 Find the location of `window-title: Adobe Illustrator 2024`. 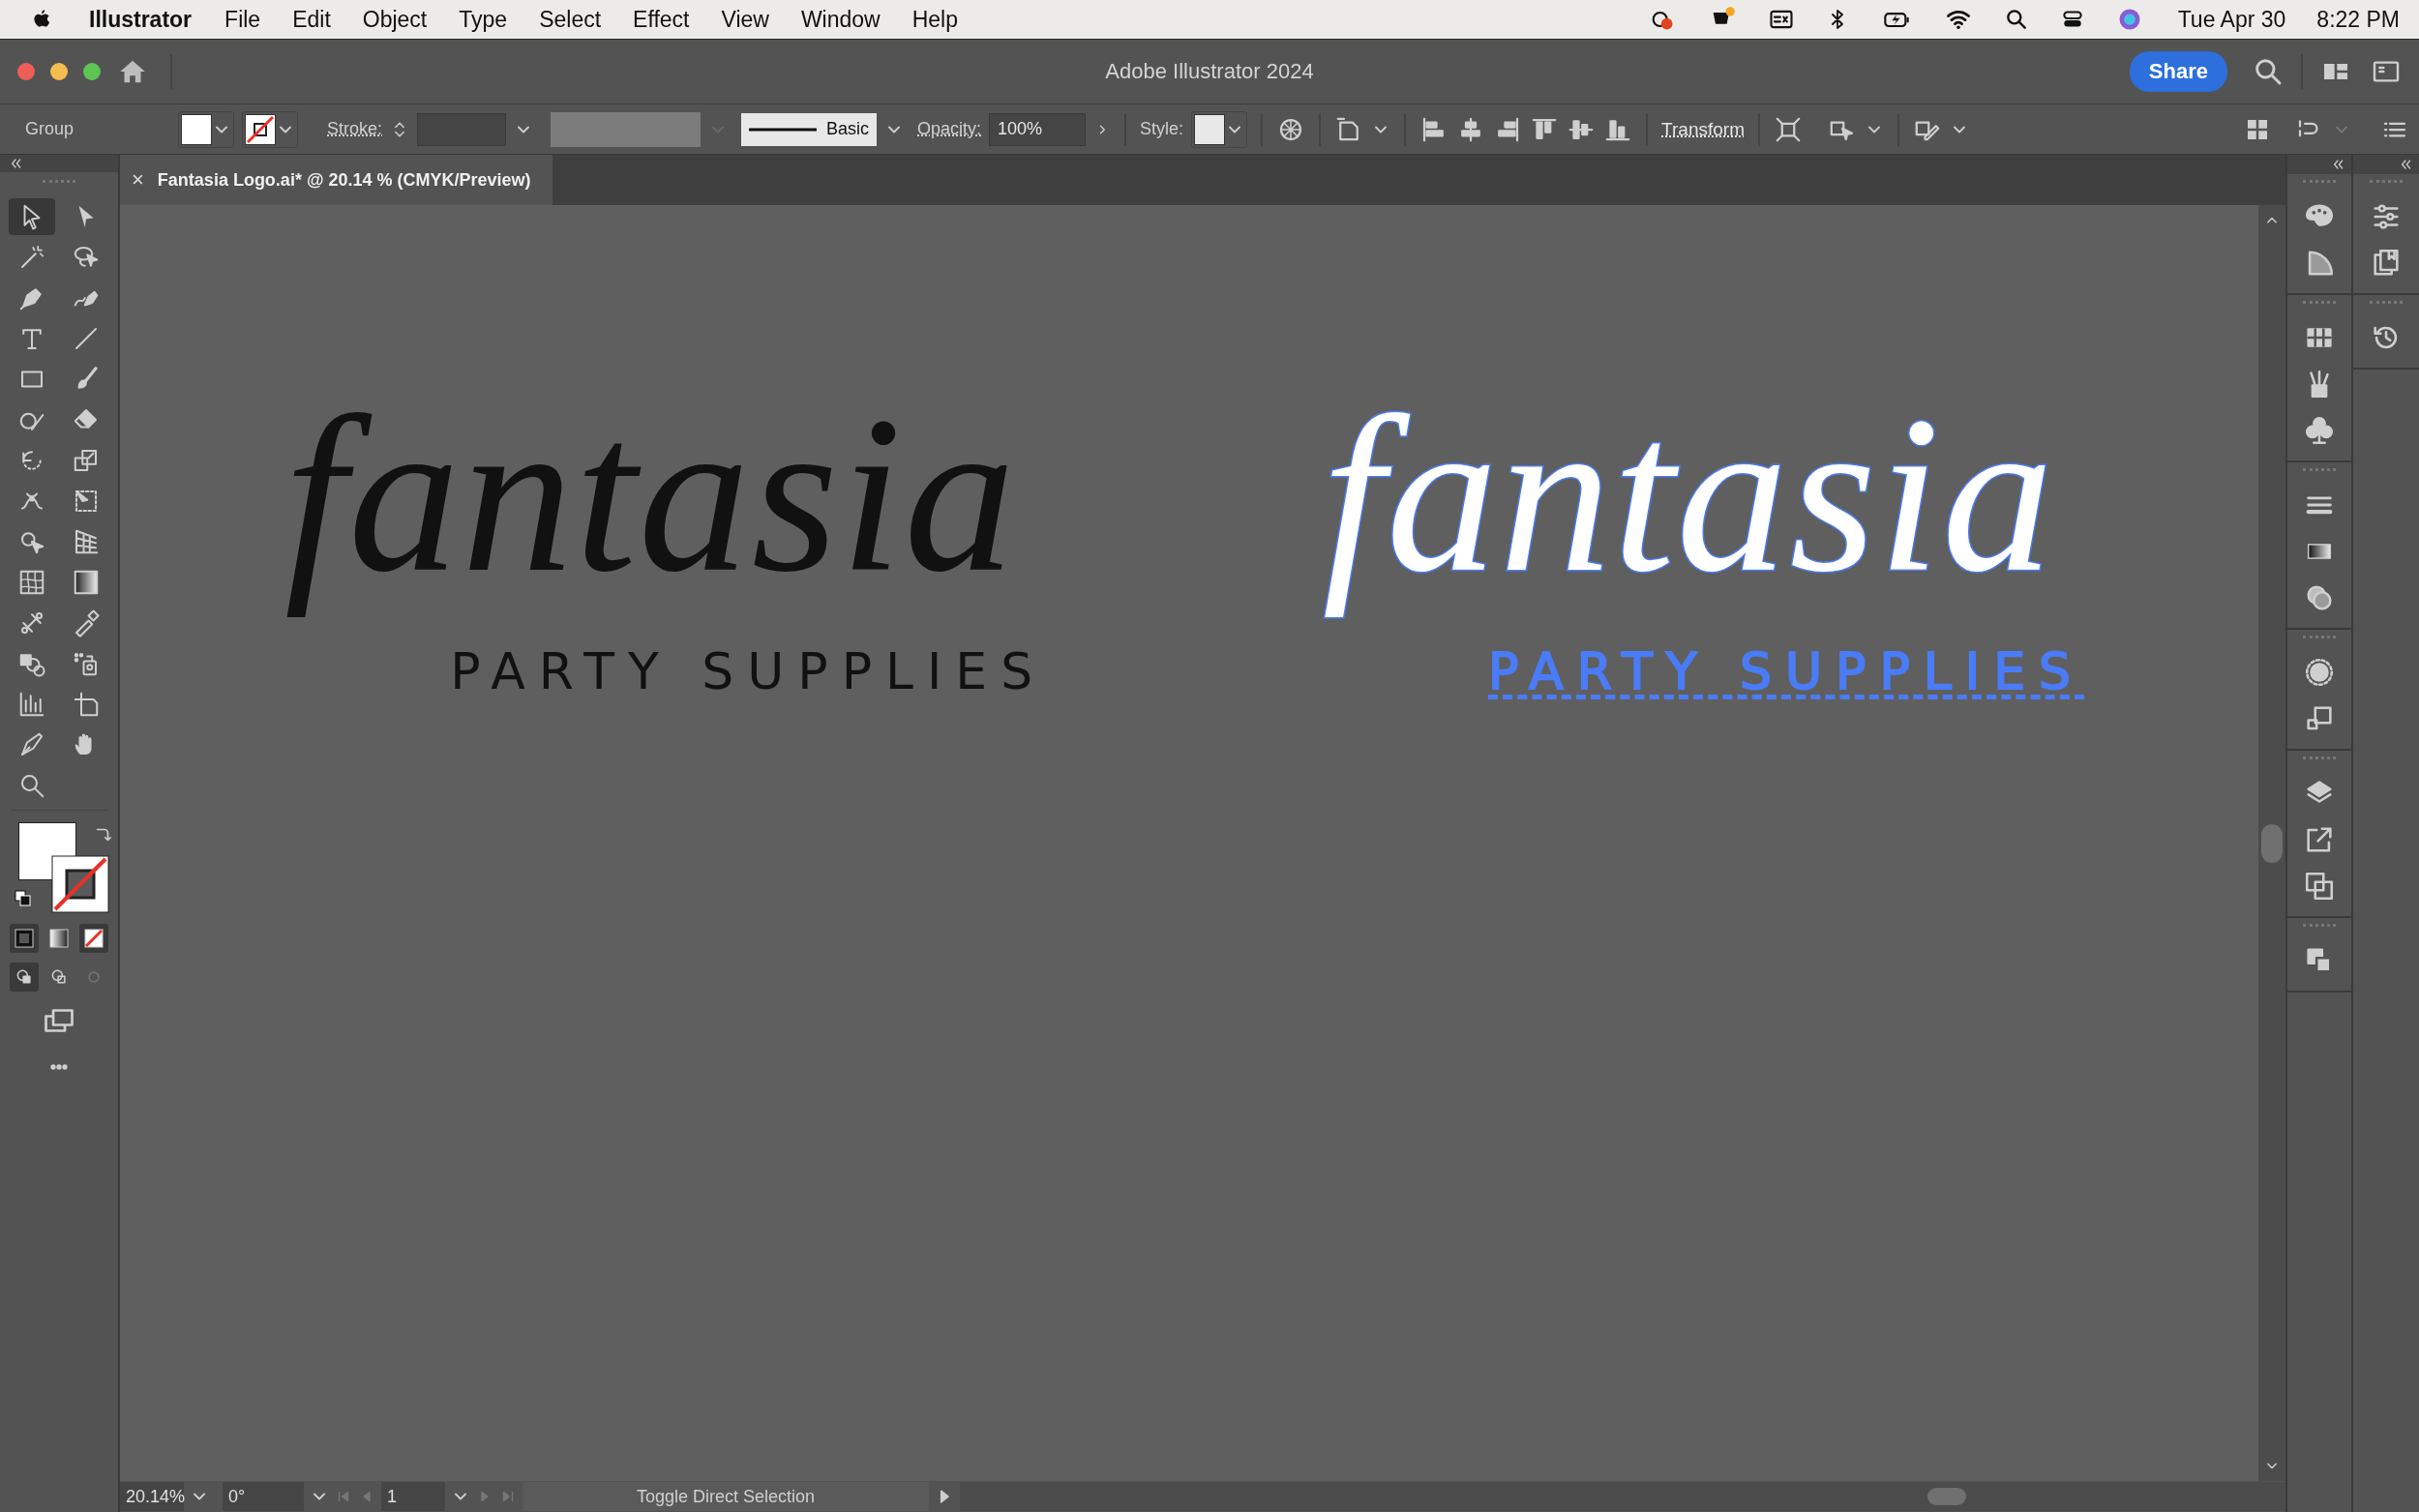

window-title: Adobe Illustrator 2024 is located at coordinates (1209, 71).